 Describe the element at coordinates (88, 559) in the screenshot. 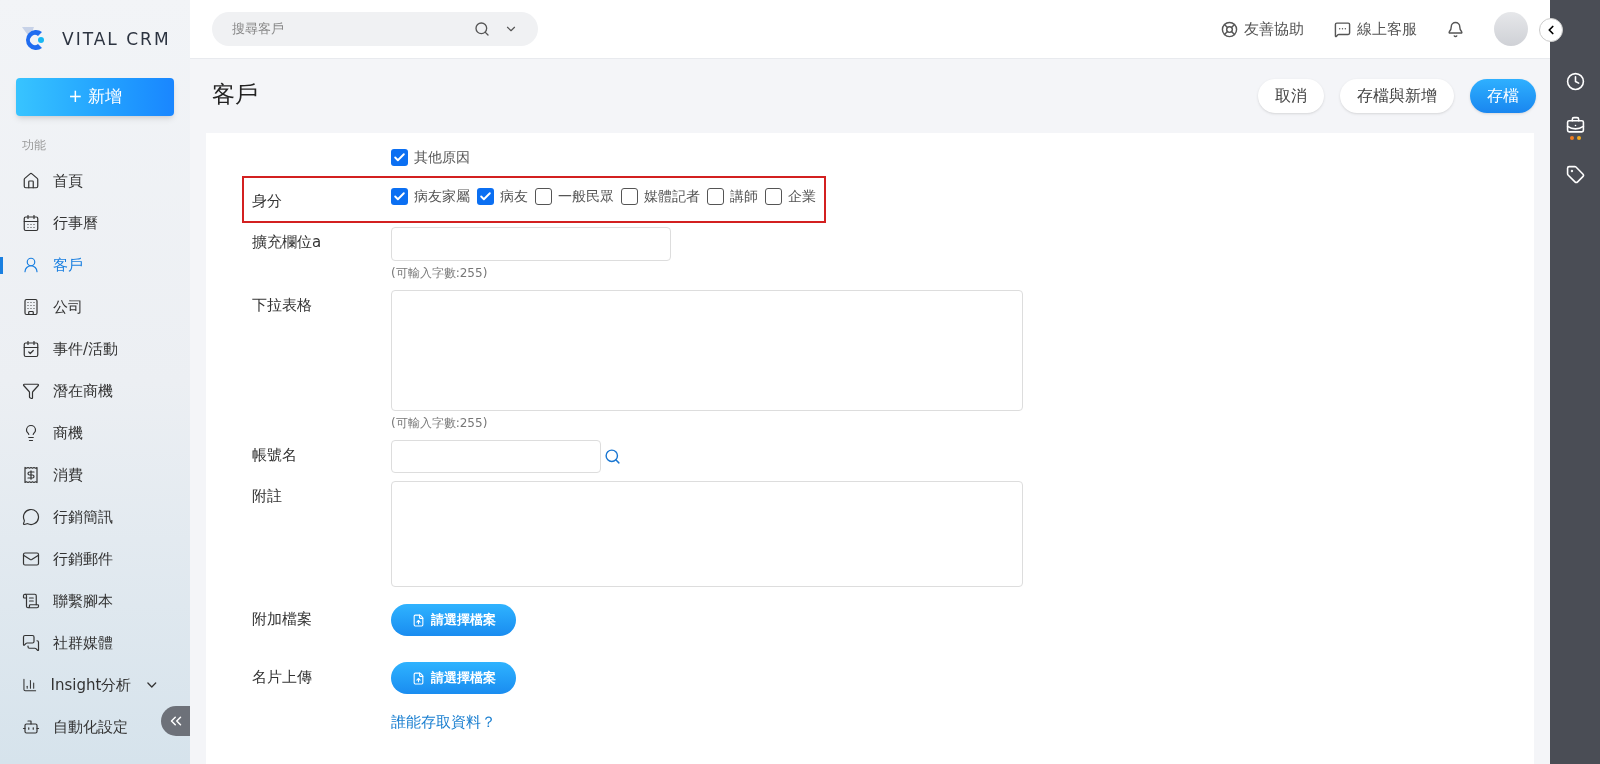

I see `nav-item: 行銷郵件` at that location.